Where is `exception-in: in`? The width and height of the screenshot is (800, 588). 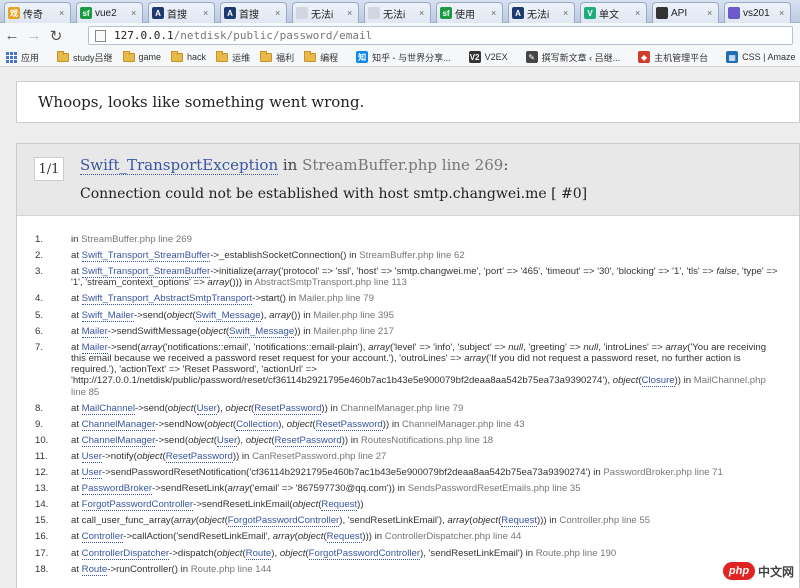 exception-in: in is located at coordinates (290, 165).